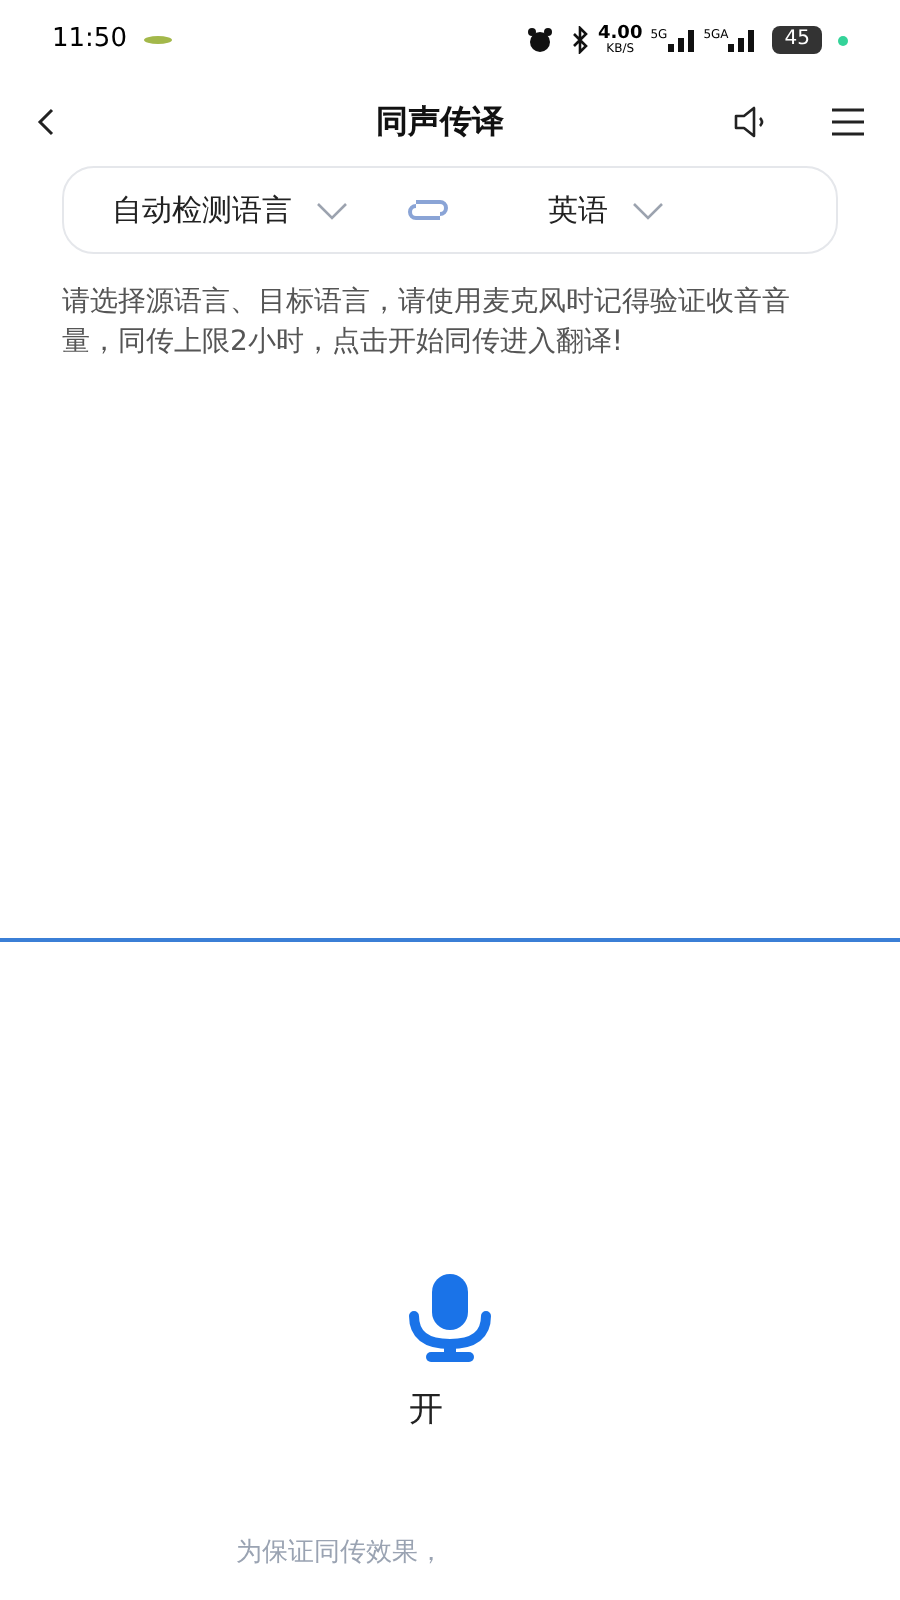 The height and width of the screenshot is (1600, 900). What do you see at coordinates (797, 40) in the screenshot?
I see `battery-indicator: 45` at bounding box center [797, 40].